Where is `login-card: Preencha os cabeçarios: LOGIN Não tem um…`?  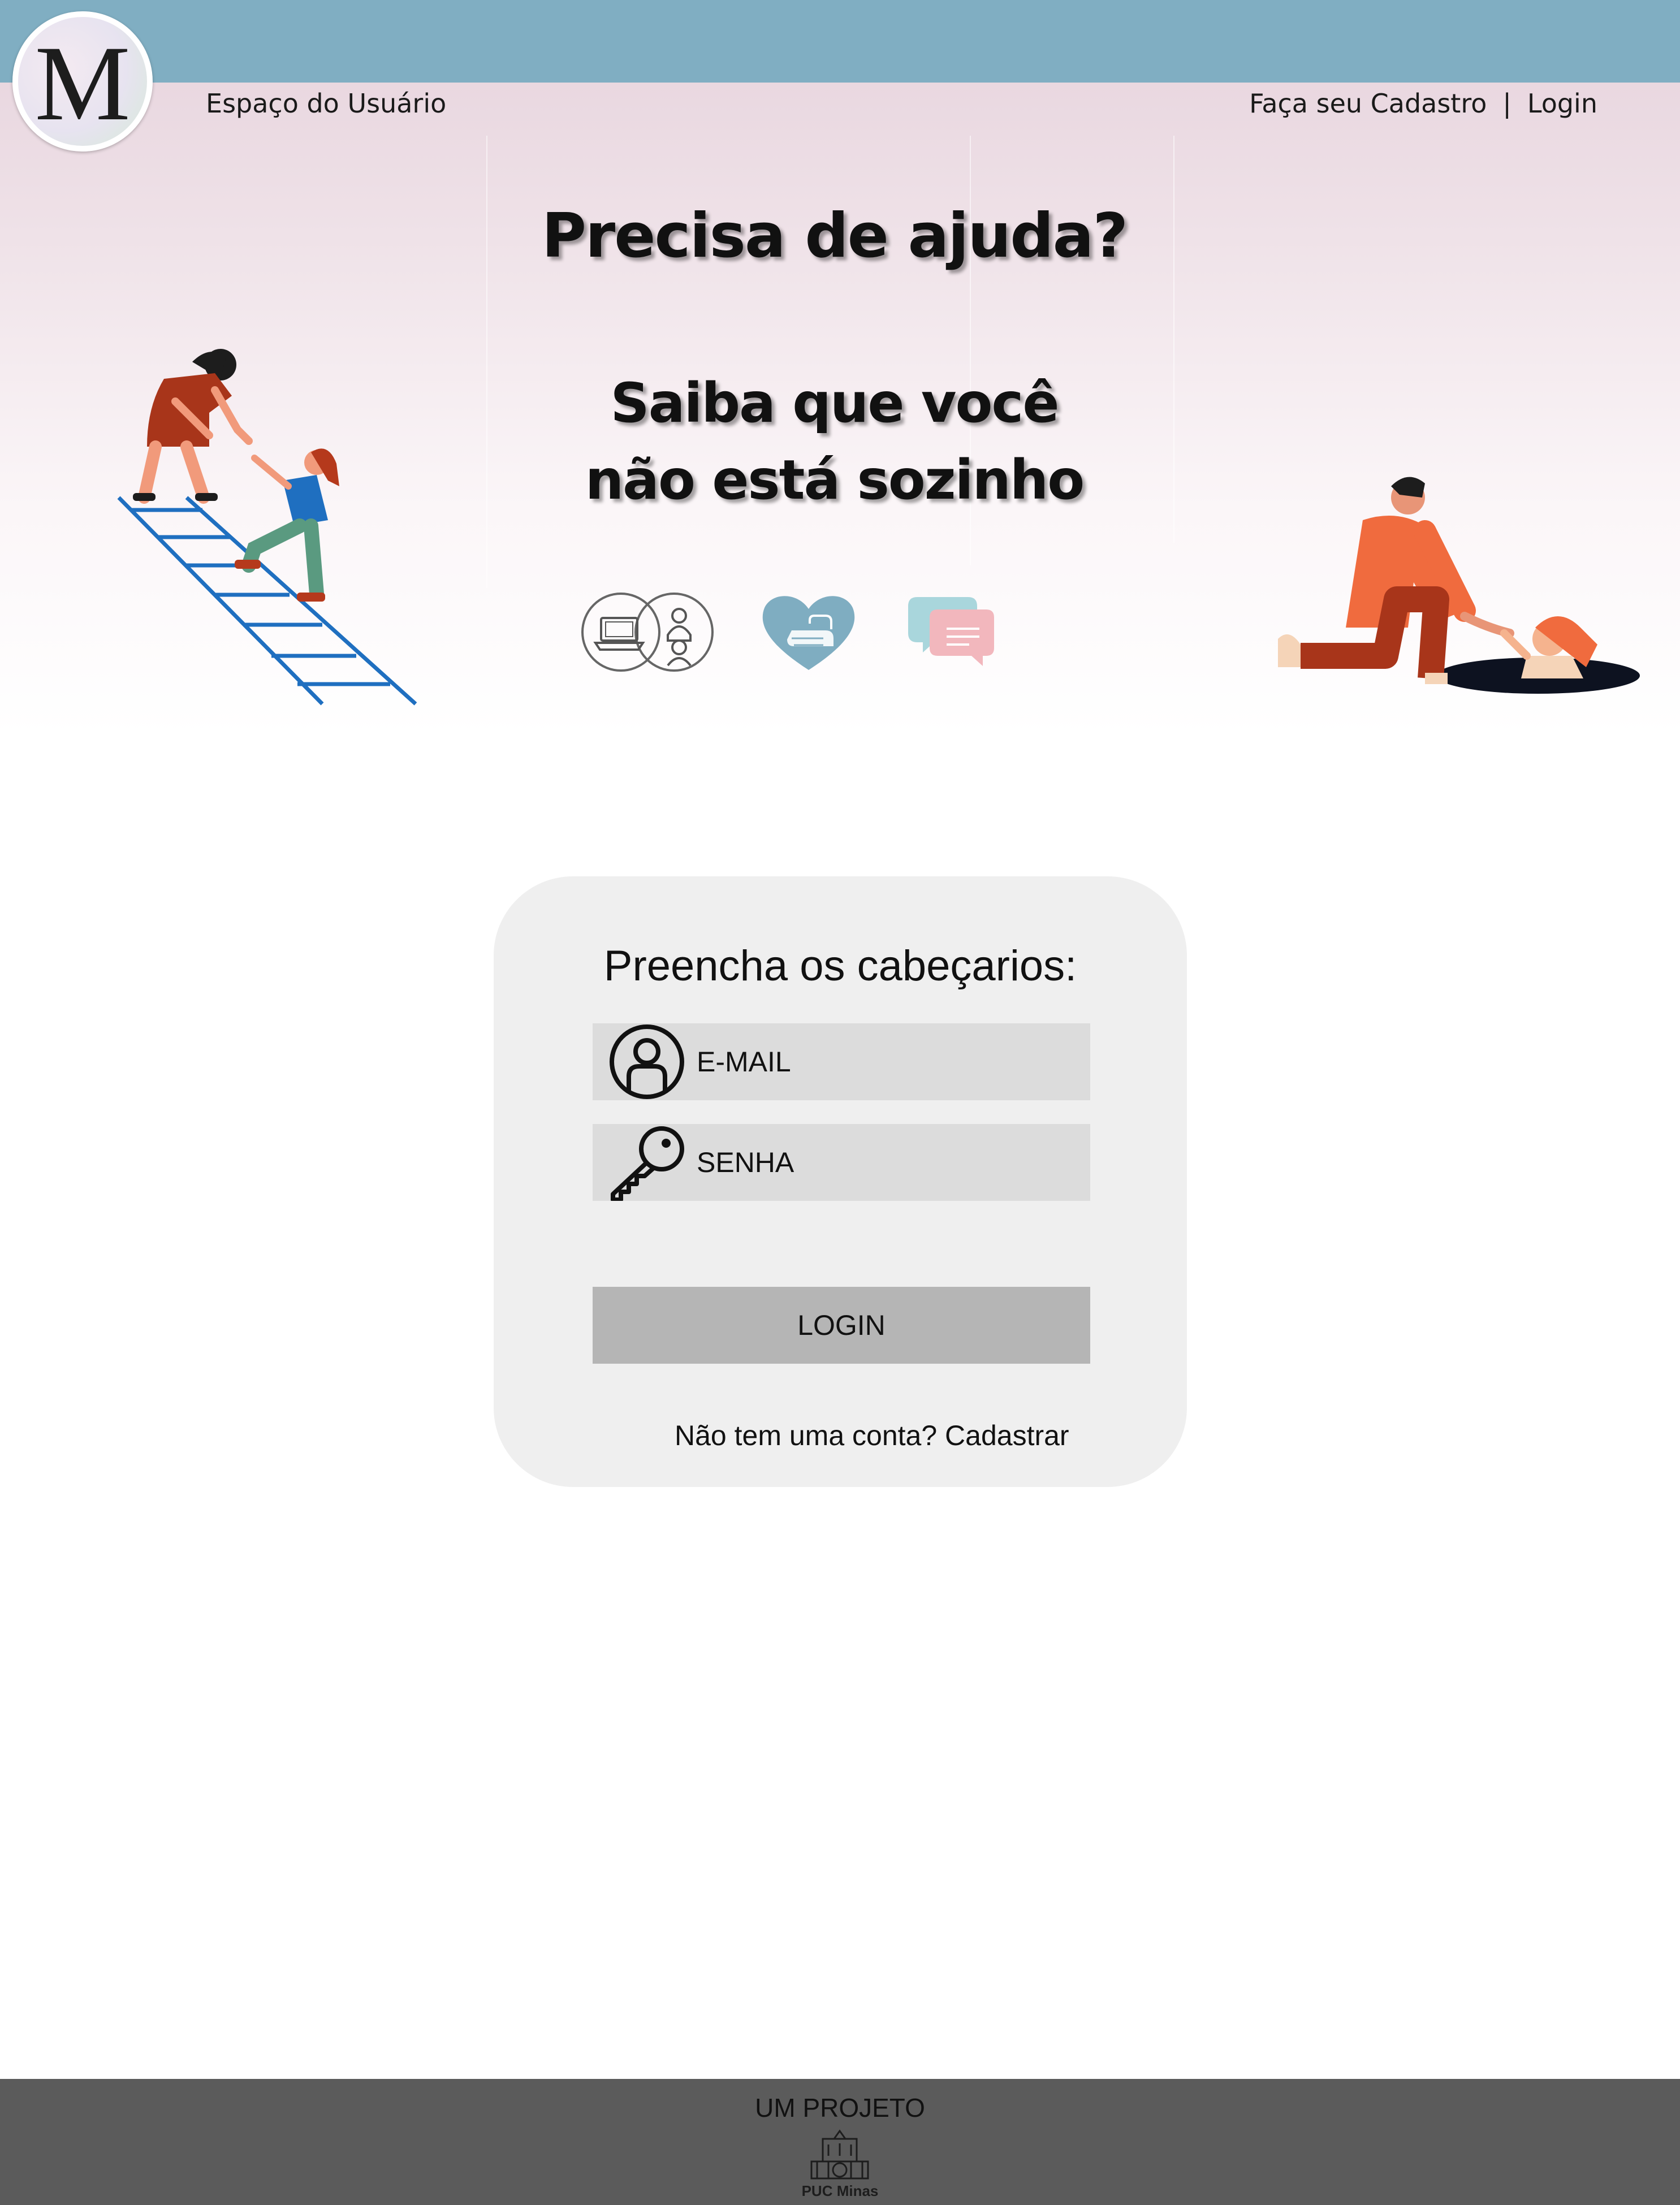
login-card: Preencha os cabeçarios: LOGIN Não tem um… is located at coordinates (840, 1181).